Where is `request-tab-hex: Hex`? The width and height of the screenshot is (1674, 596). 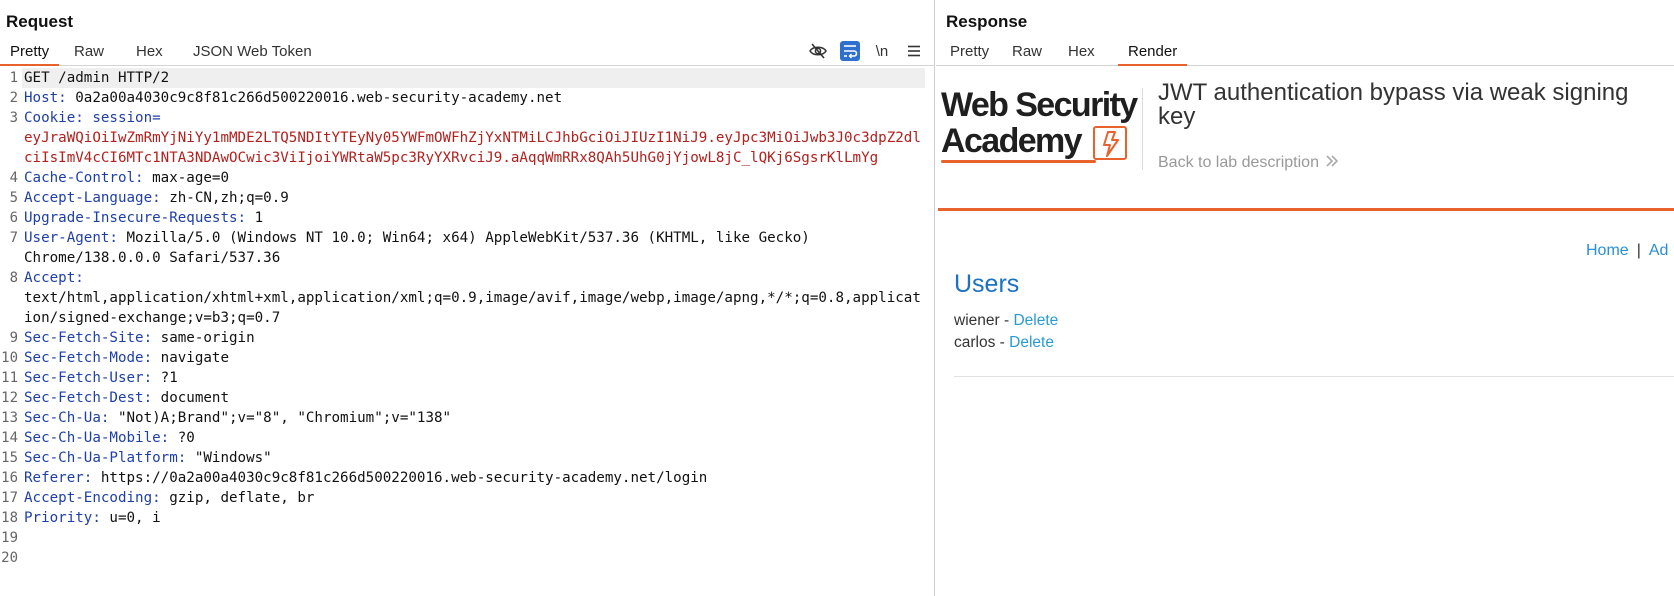
request-tab-hex: Hex is located at coordinates (149, 54).